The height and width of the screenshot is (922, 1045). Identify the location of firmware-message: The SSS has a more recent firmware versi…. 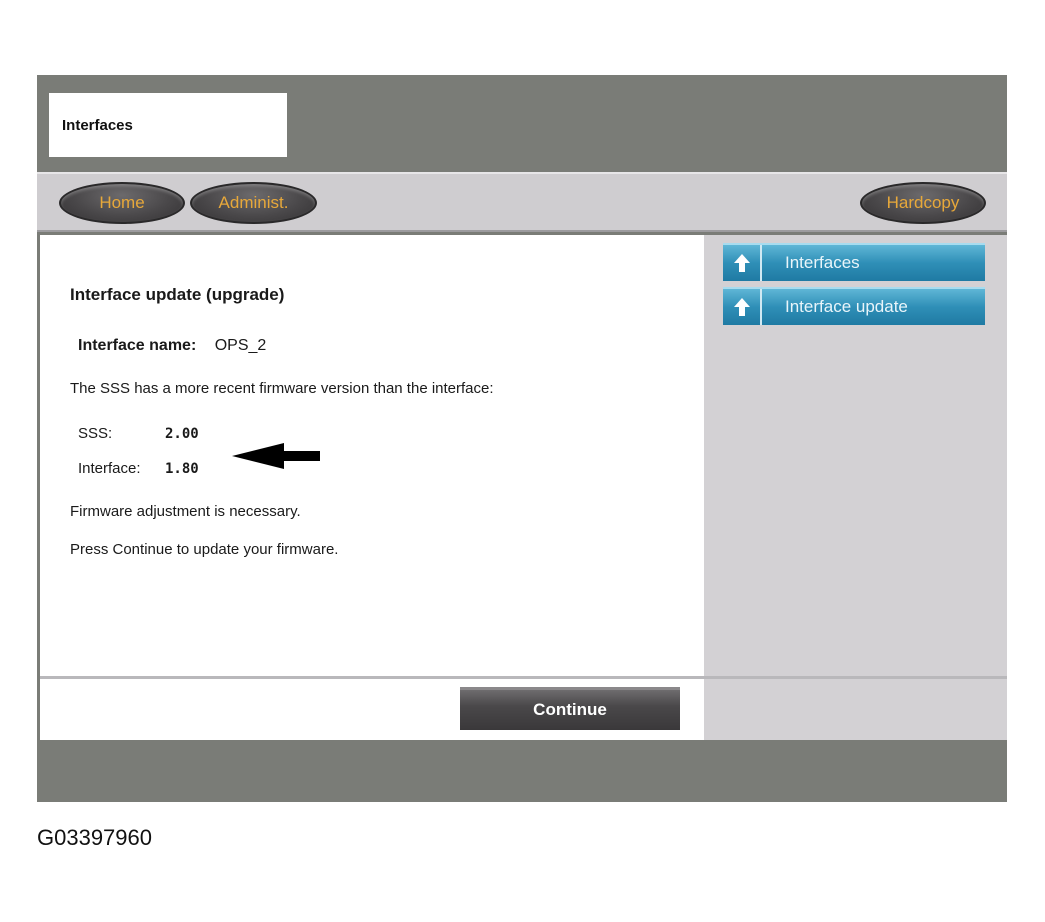
(282, 388).